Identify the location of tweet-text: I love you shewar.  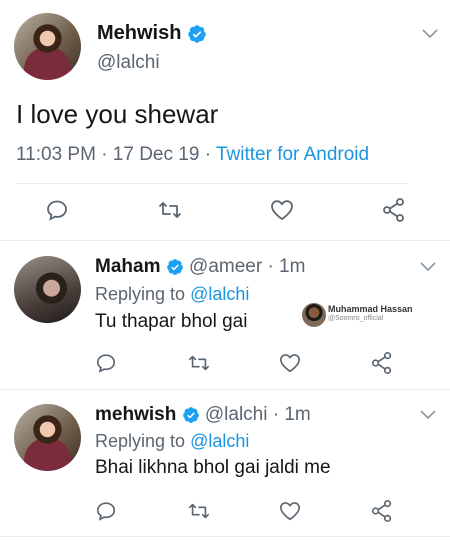
(117, 114).